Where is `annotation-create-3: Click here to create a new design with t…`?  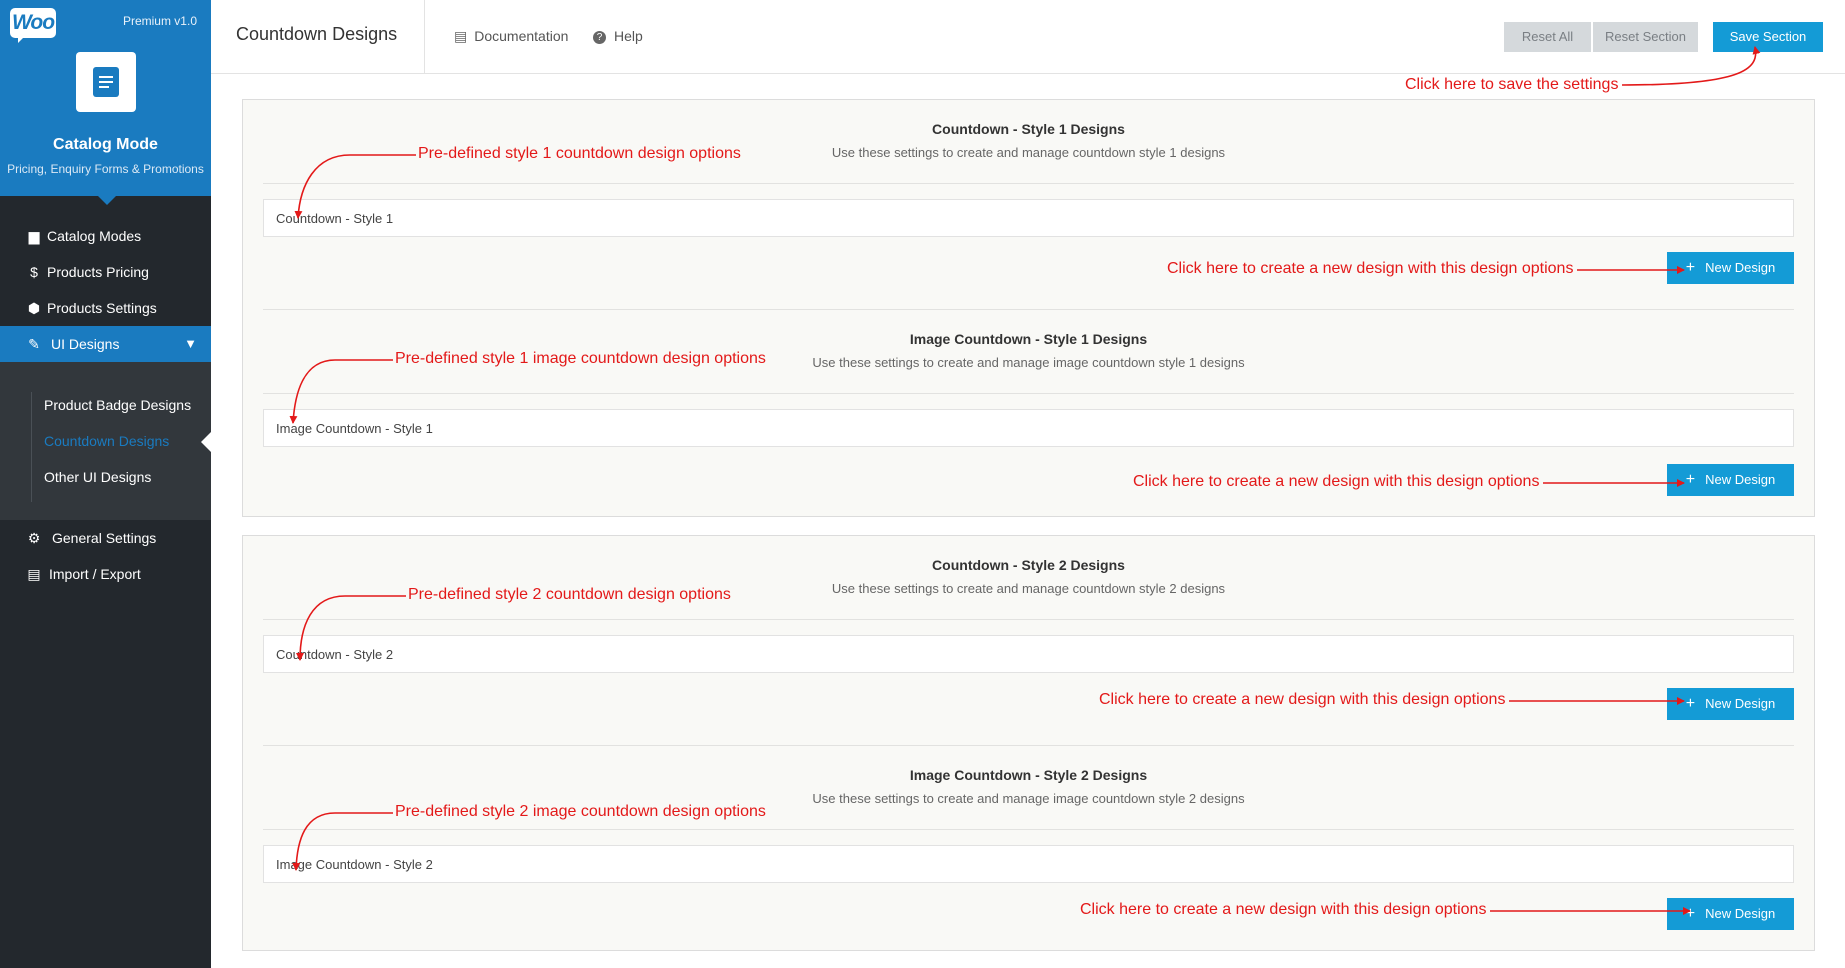
annotation-create-3: Click here to create a new design with t… is located at coordinates (1302, 699).